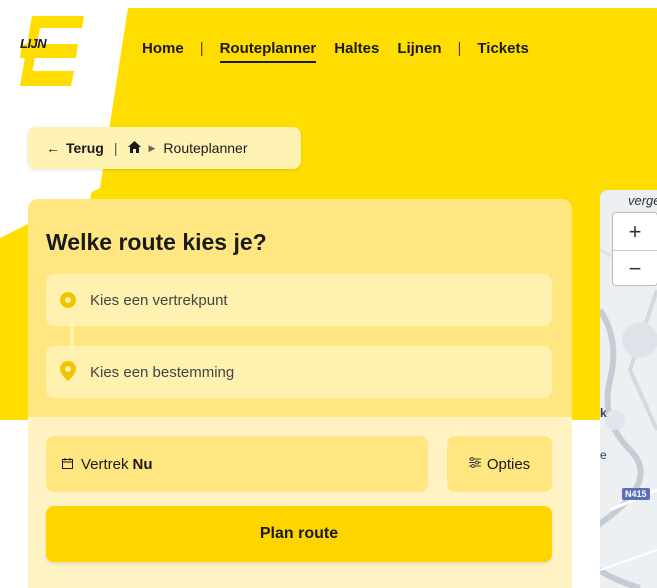 The height and width of the screenshot is (588, 657). I want to click on map-fragment-label: k, so click(603, 413).